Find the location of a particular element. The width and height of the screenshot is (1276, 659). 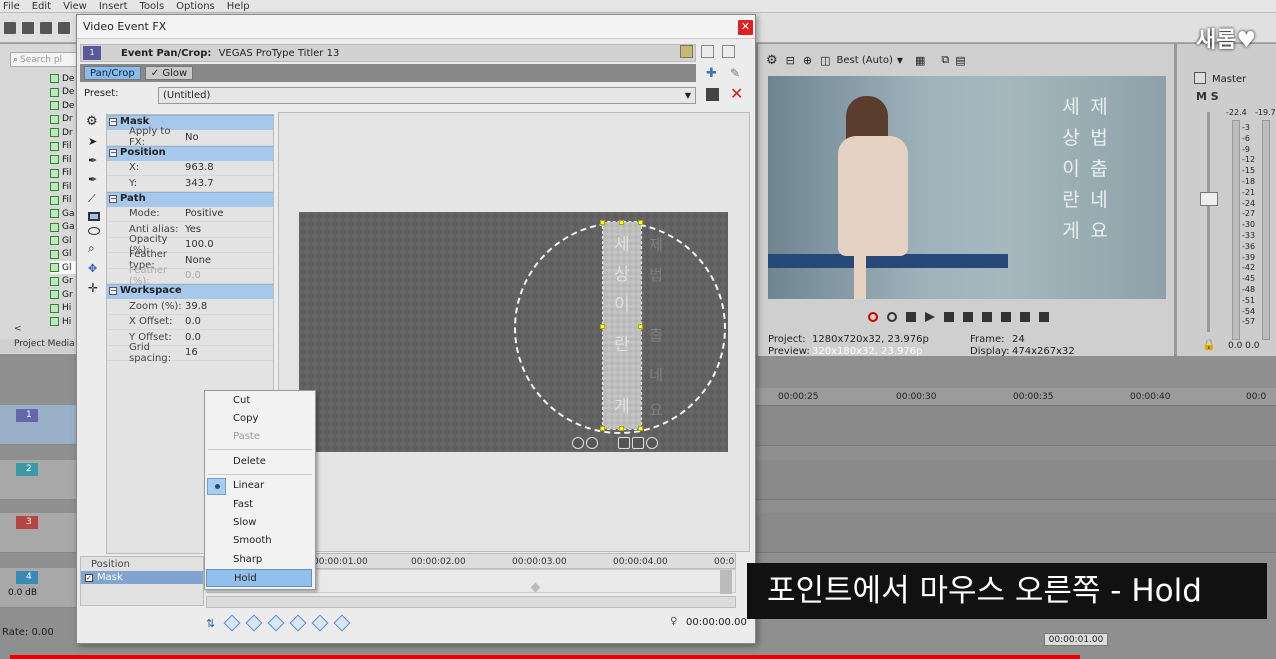

loop-icon is located at coordinates (892, 317).